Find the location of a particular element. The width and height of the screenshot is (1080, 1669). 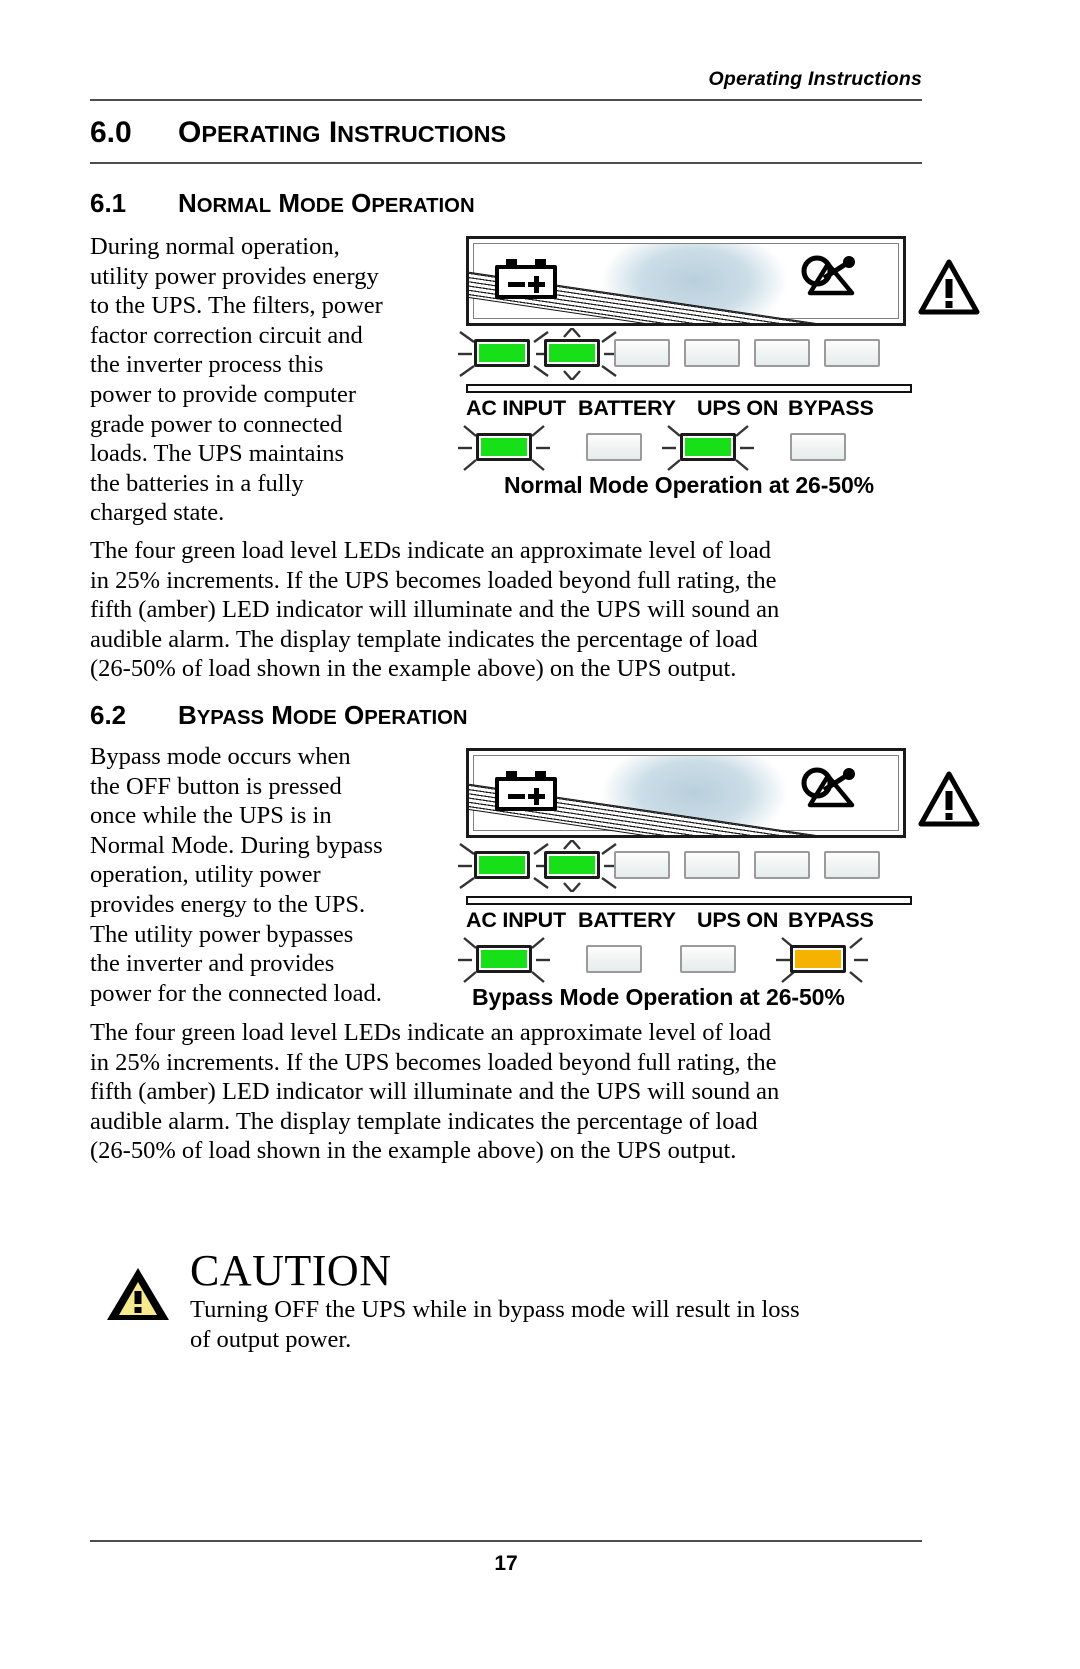

text-line: to the UPS. The filters, power is located at coordinates (236, 306).